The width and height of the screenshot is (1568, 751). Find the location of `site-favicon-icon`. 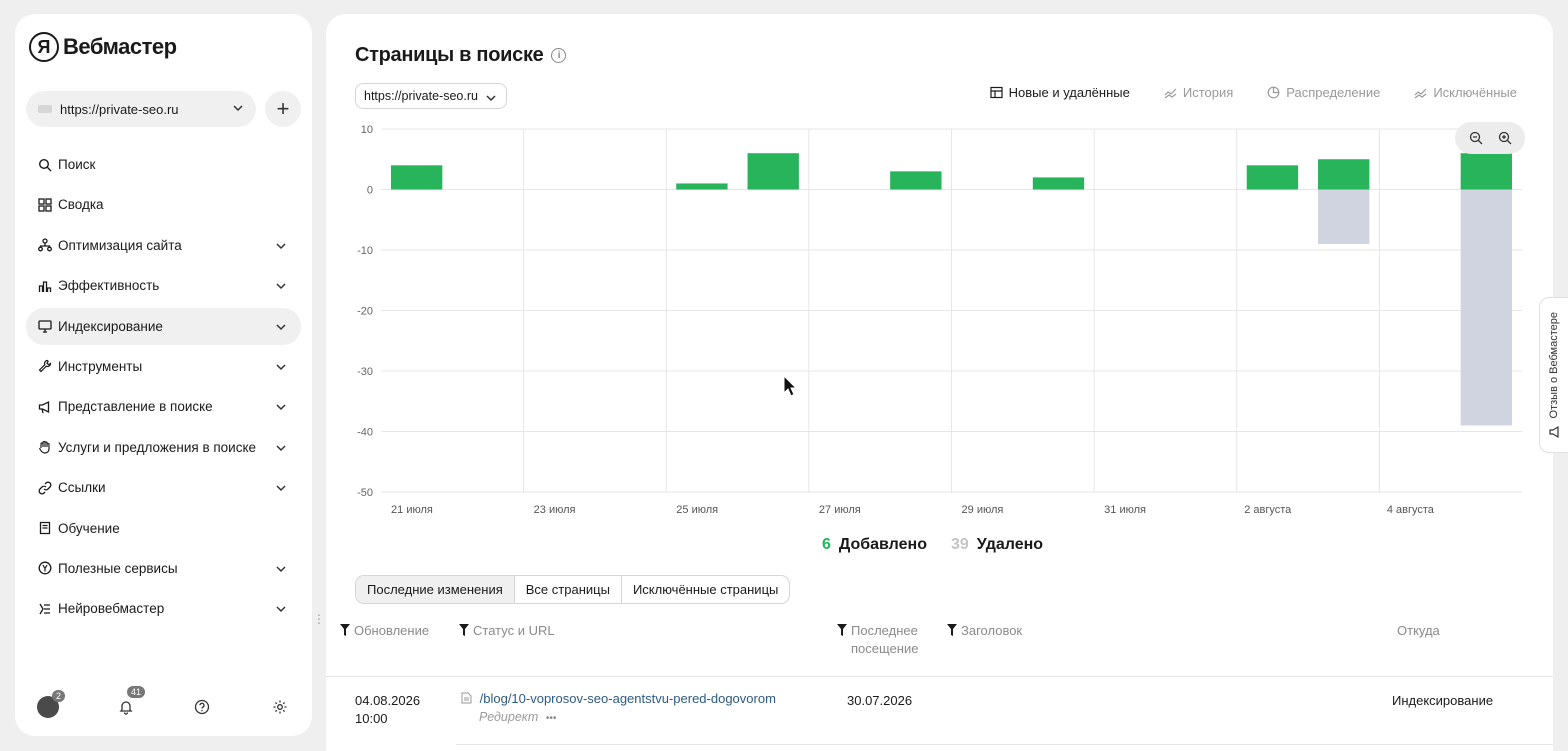

site-favicon-icon is located at coordinates (45, 109).